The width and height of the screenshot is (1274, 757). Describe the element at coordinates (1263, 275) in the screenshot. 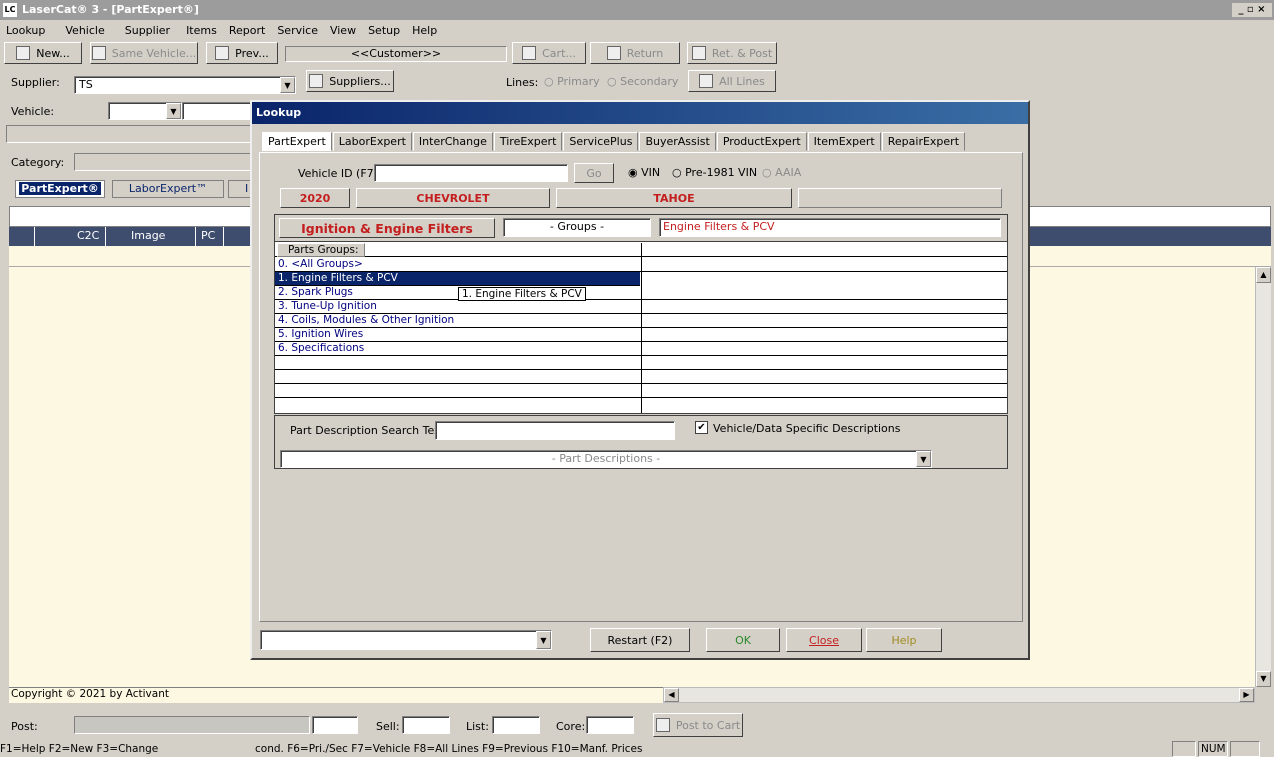

I see `scroll-up-icon: ▲` at that location.